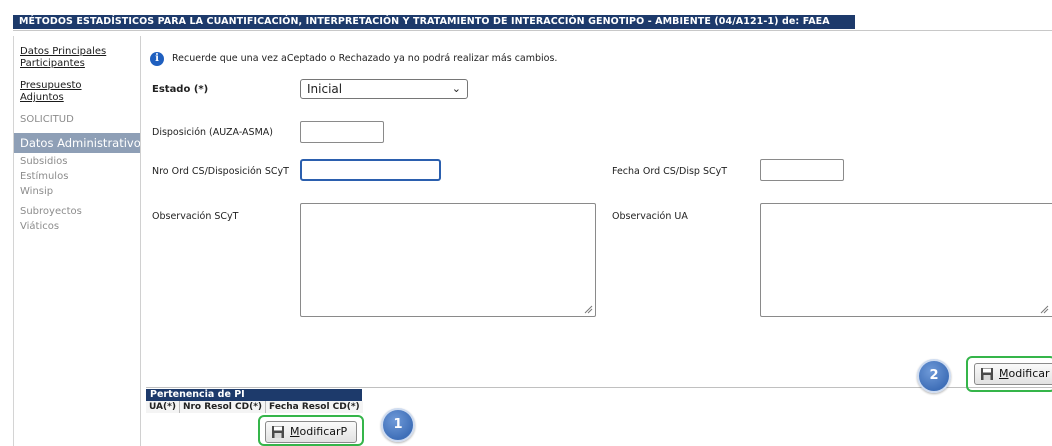  What do you see at coordinates (77, 162) in the screenshot?
I see `sidebar-item-subsidios: Subsidios` at bounding box center [77, 162].